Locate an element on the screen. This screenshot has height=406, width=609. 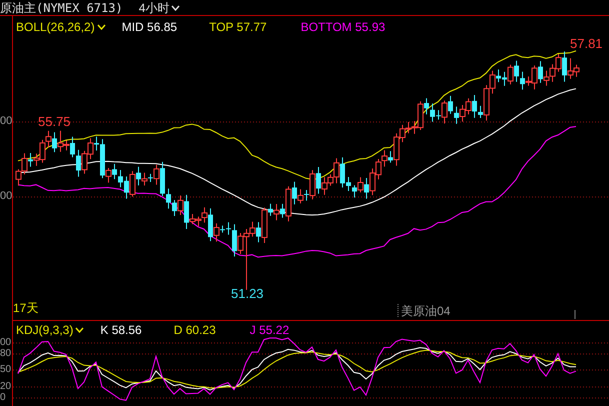
price-label: 55.75 is located at coordinates (54, 121).